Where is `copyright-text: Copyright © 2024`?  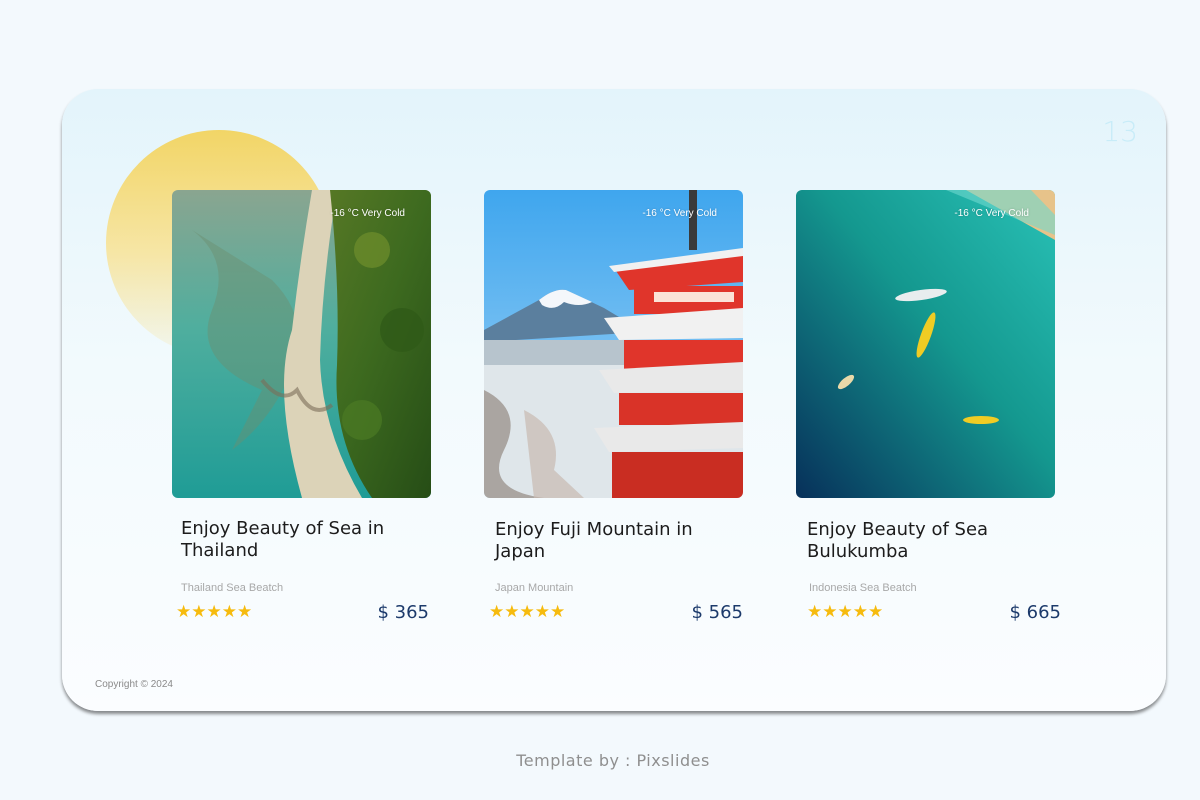 copyright-text: Copyright © 2024 is located at coordinates (134, 684).